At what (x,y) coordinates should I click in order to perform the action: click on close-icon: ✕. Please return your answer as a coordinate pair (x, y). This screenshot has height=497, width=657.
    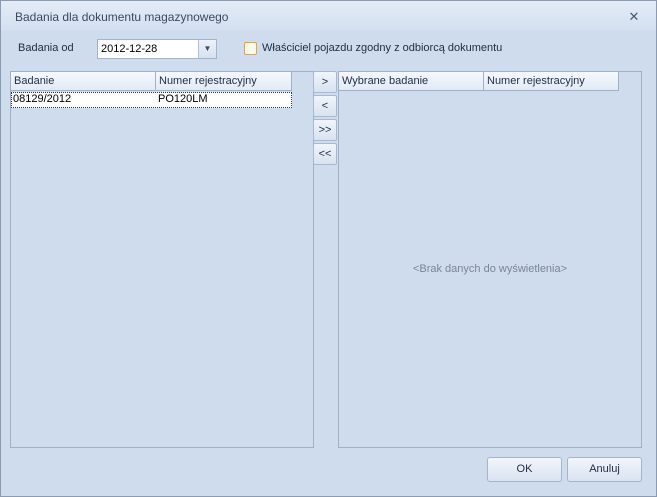
    Looking at the image, I should click on (634, 17).